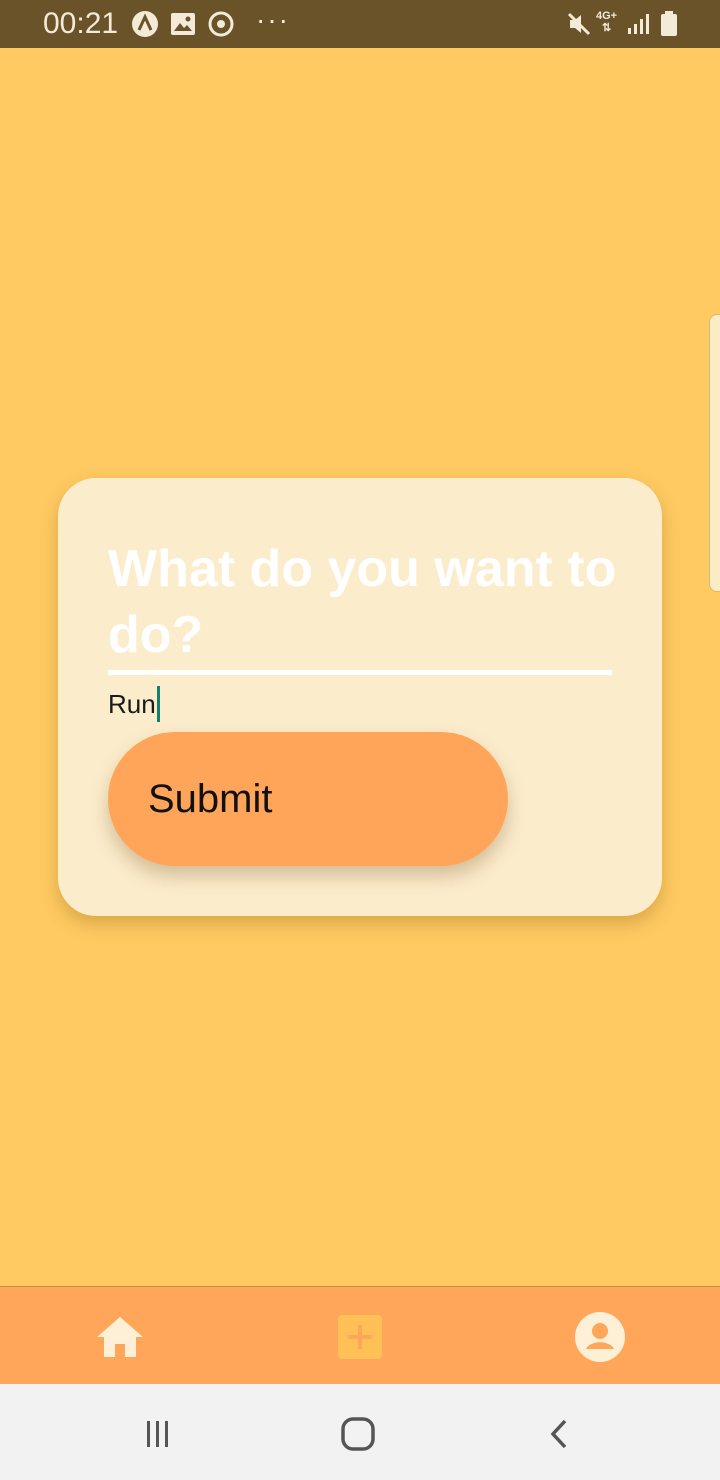 This screenshot has height=1480, width=720. What do you see at coordinates (158, 704) in the screenshot?
I see `text-caret` at bounding box center [158, 704].